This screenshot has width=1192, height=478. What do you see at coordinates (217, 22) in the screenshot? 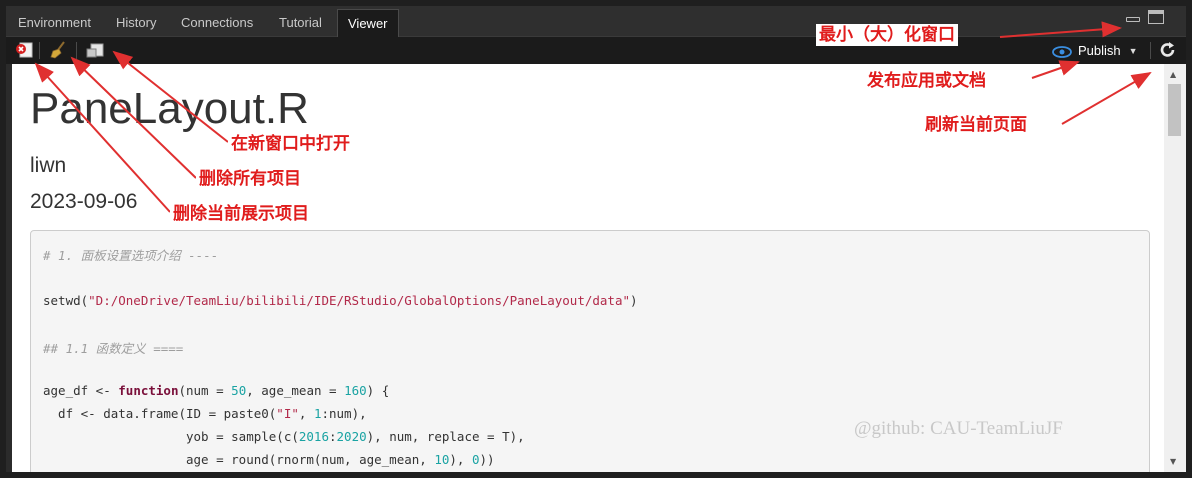
I see `tab-connections: Connections` at bounding box center [217, 22].